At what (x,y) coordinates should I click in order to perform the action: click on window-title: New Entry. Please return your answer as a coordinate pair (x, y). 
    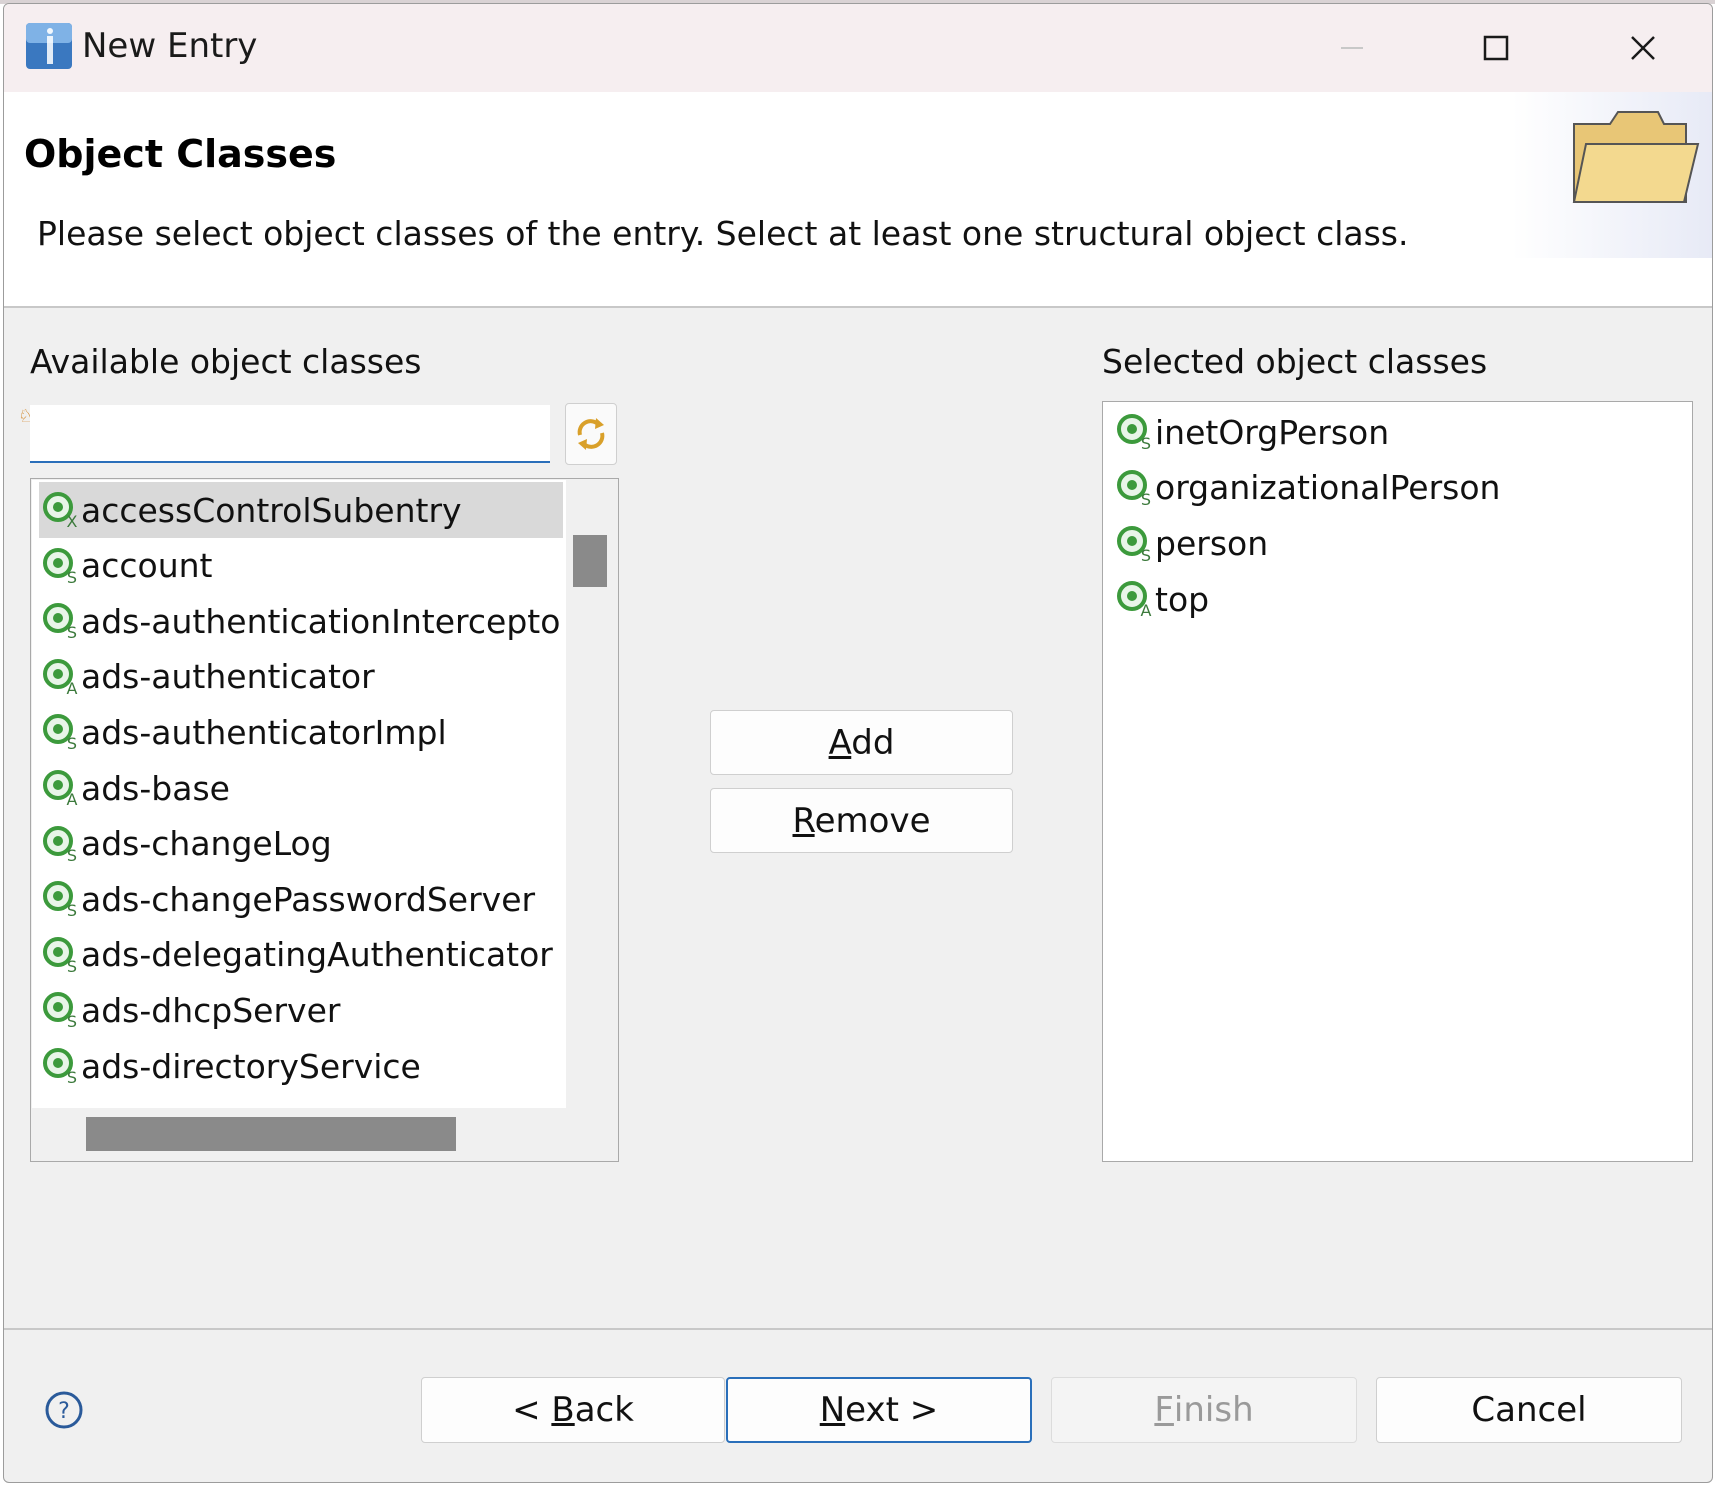
    Looking at the image, I should click on (170, 46).